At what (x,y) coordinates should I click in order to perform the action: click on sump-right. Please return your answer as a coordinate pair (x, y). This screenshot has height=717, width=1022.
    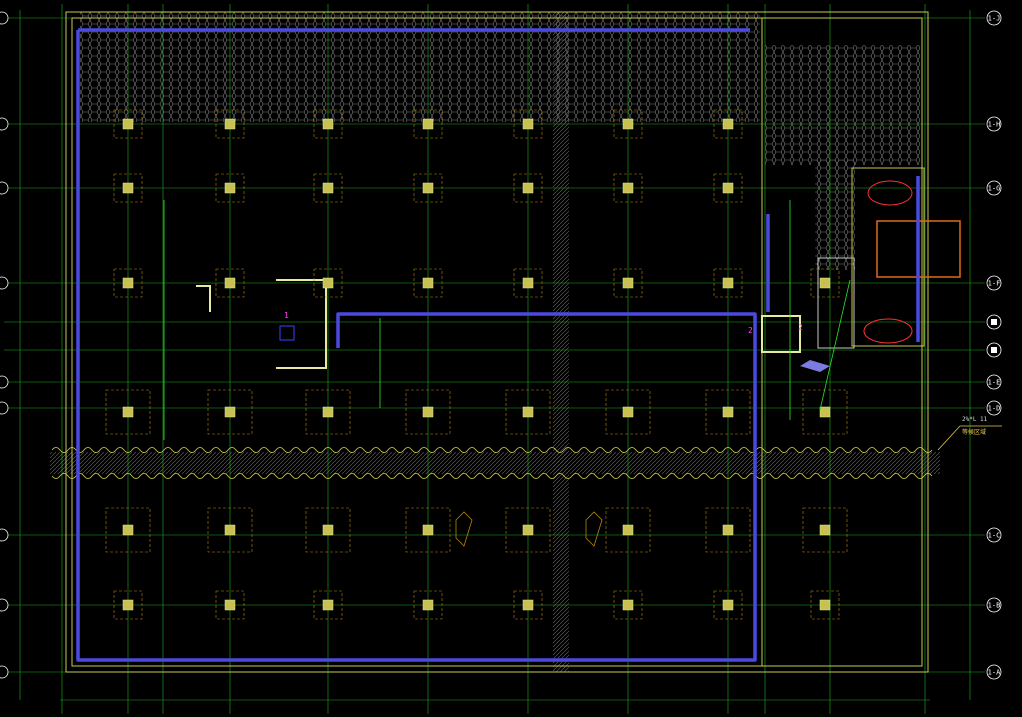
    Looking at the image, I should click on (594, 529).